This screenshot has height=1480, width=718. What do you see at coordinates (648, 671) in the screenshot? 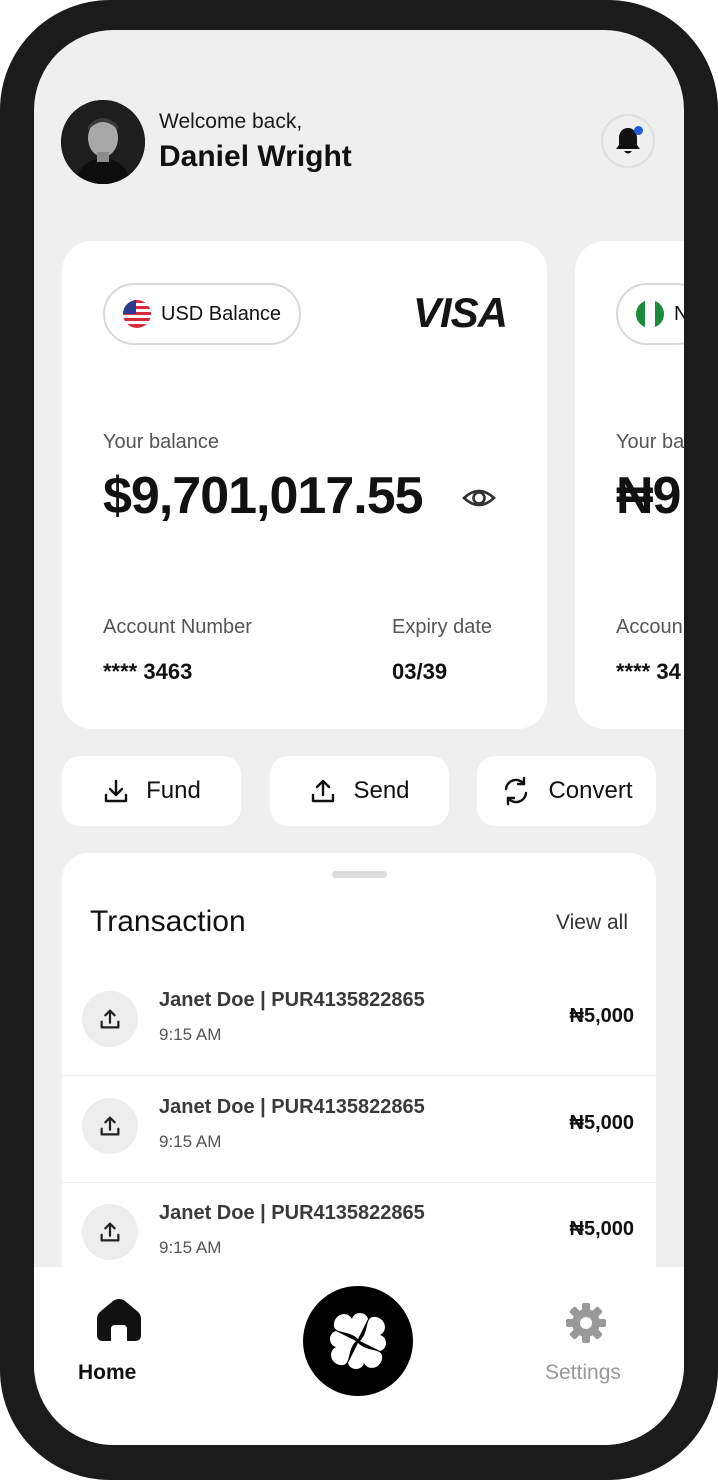
I see `account-number: **** 34` at bounding box center [648, 671].